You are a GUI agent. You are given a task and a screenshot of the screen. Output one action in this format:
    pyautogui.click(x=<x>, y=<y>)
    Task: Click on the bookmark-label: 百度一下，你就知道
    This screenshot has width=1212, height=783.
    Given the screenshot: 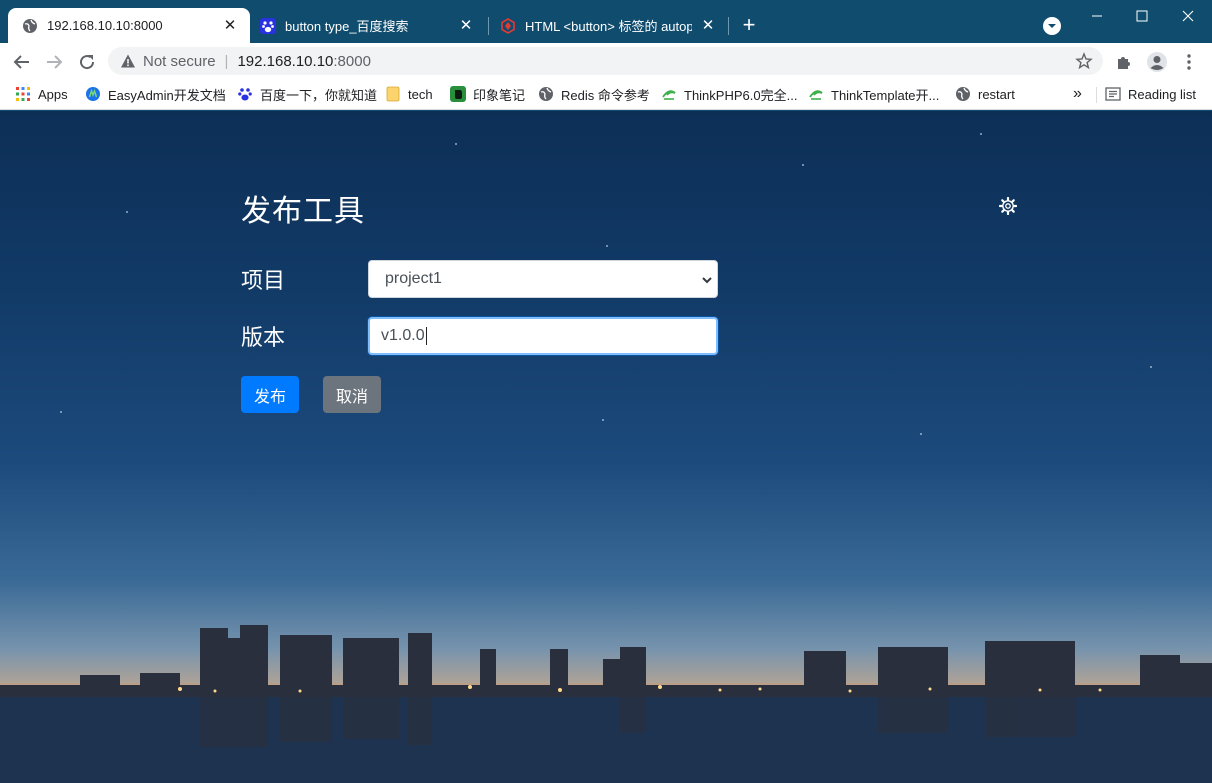 What is the action you would take?
    pyautogui.click(x=319, y=95)
    